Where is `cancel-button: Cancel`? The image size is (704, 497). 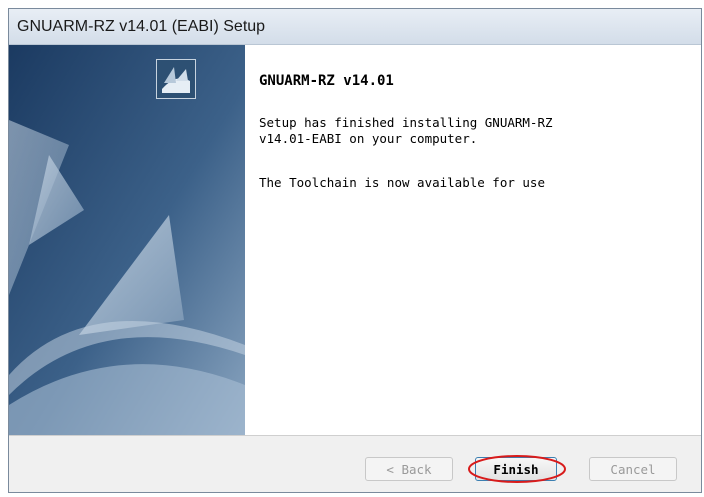 cancel-button: Cancel is located at coordinates (633, 469).